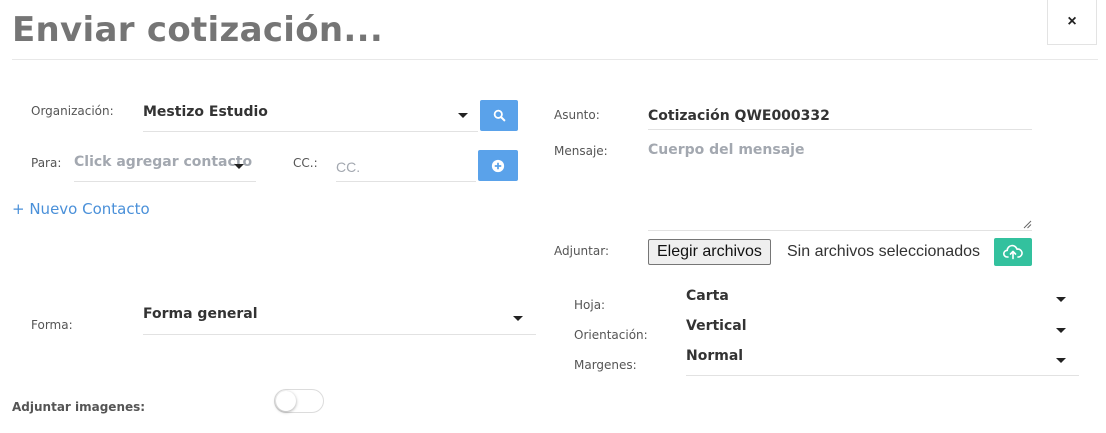 This screenshot has width=1106, height=433. What do you see at coordinates (840, 183) in the screenshot?
I see `mensaje-textarea: Cuerpo del mensaje` at bounding box center [840, 183].